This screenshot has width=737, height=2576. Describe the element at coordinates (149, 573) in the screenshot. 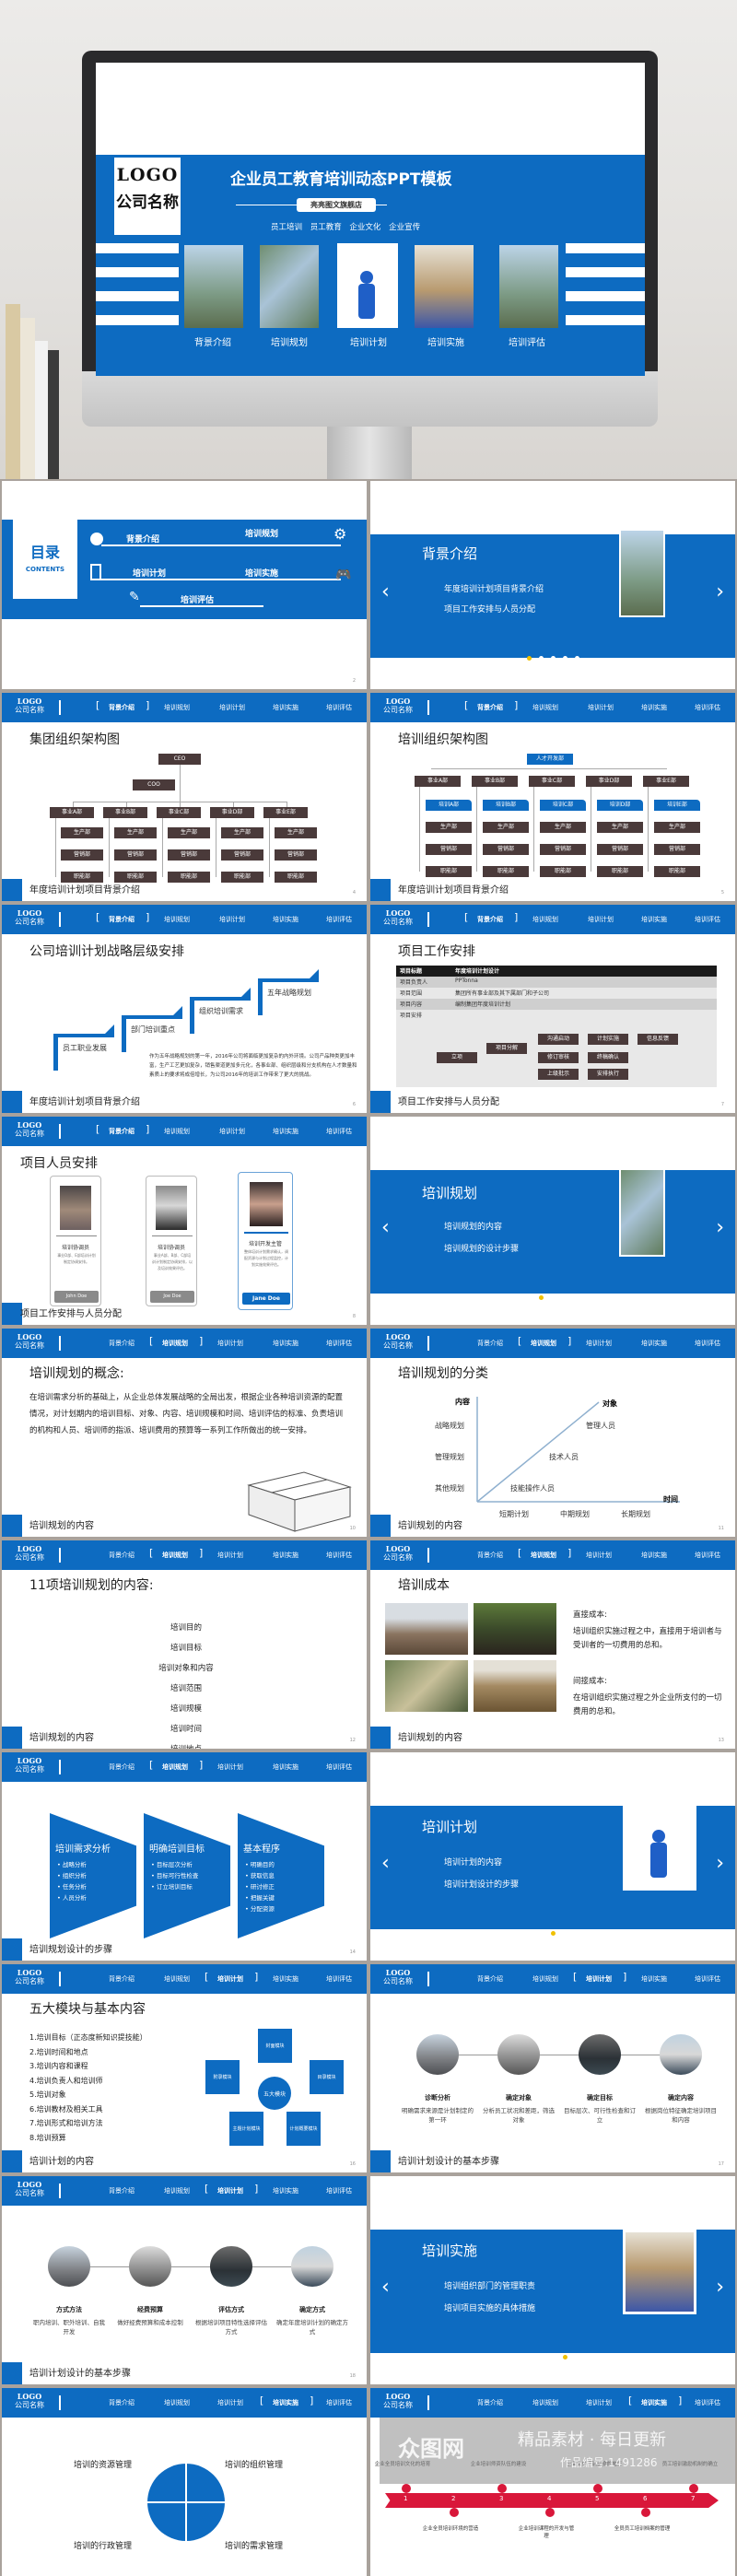

I see `toc-item: 培训计划` at that location.